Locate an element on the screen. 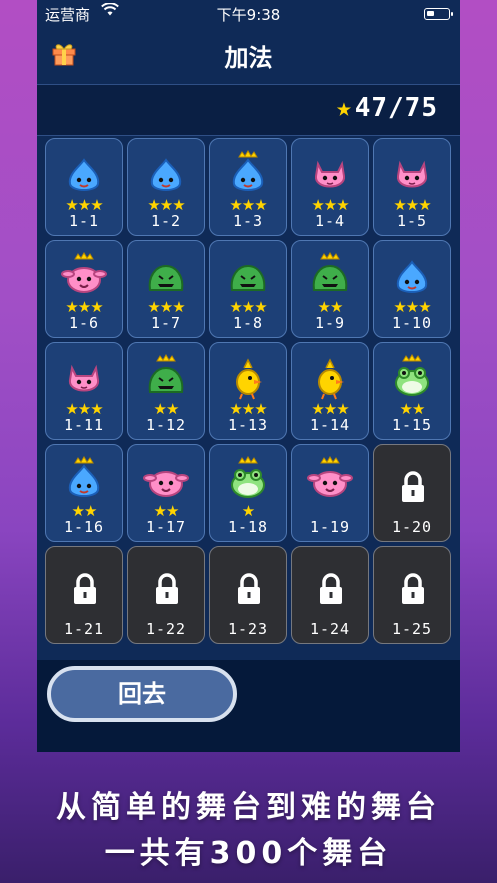 This screenshot has width=497, height=883. level-label: 1-11 is located at coordinates (84, 425).